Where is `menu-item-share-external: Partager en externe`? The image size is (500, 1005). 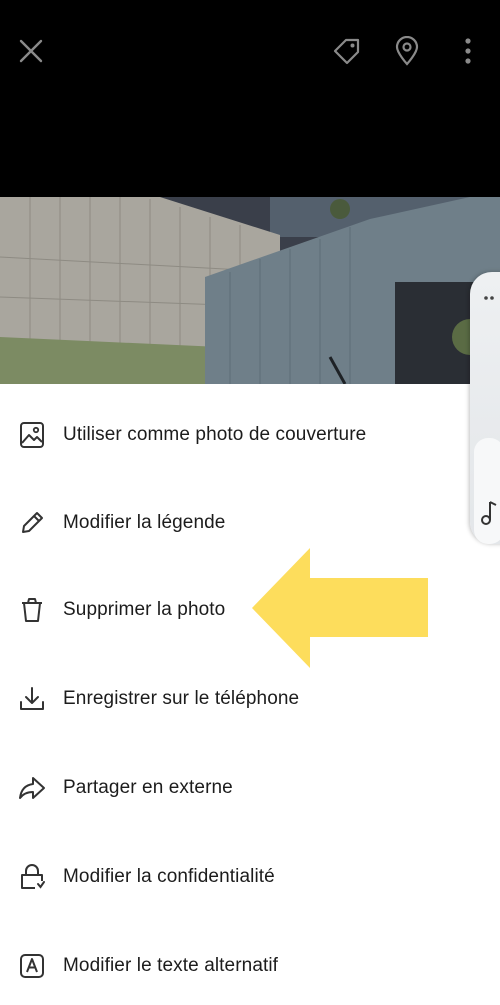 menu-item-share-external: Partager en externe is located at coordinates (235, 788).